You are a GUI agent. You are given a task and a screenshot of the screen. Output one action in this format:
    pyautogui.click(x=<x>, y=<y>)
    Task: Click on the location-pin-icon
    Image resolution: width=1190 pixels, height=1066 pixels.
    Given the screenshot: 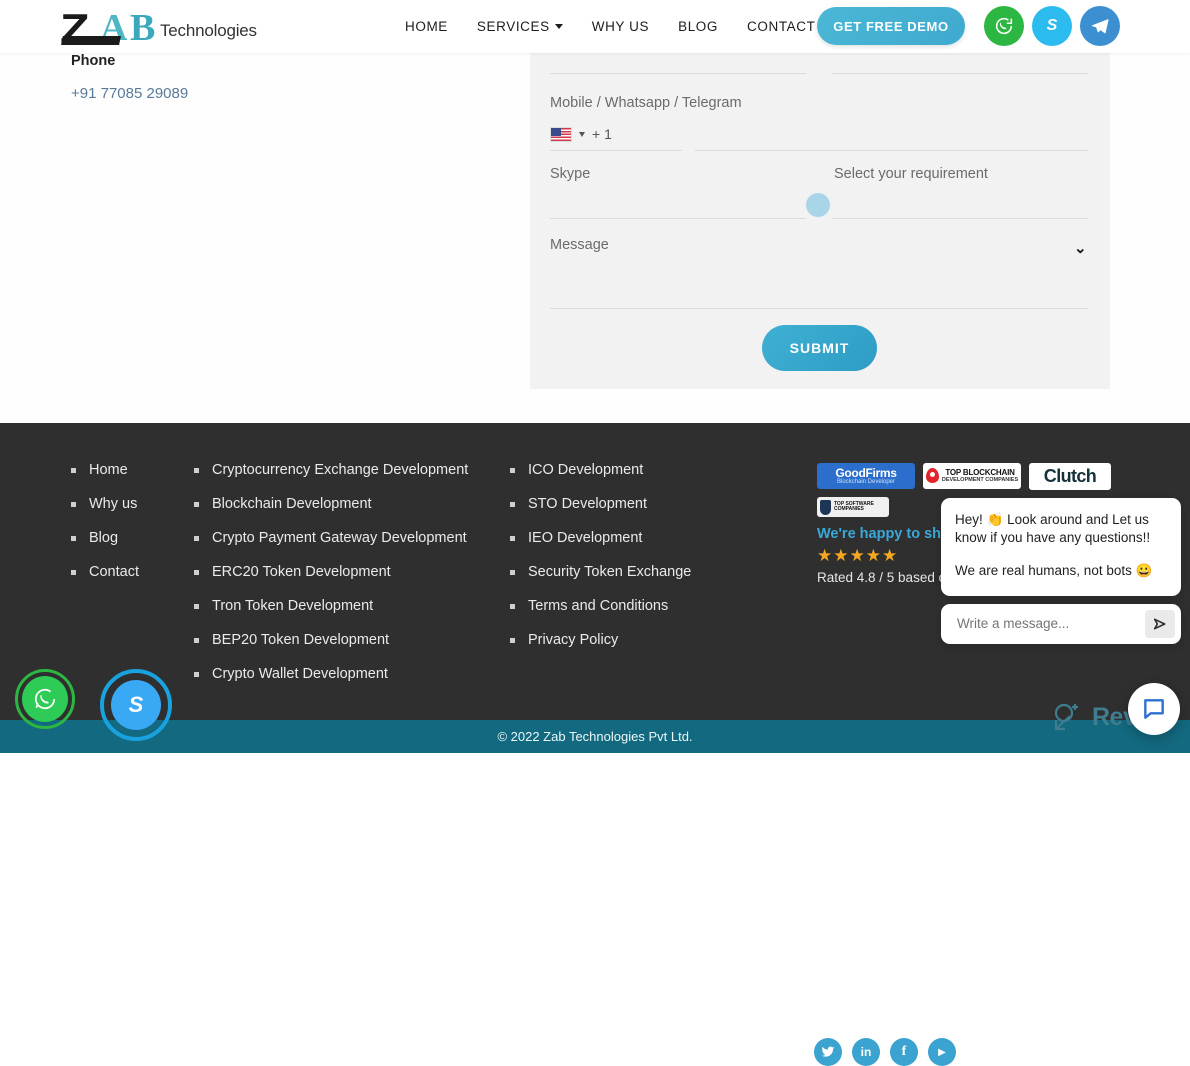 What is the action you would take?
    pyautogui.click(x=932, y=475)
    